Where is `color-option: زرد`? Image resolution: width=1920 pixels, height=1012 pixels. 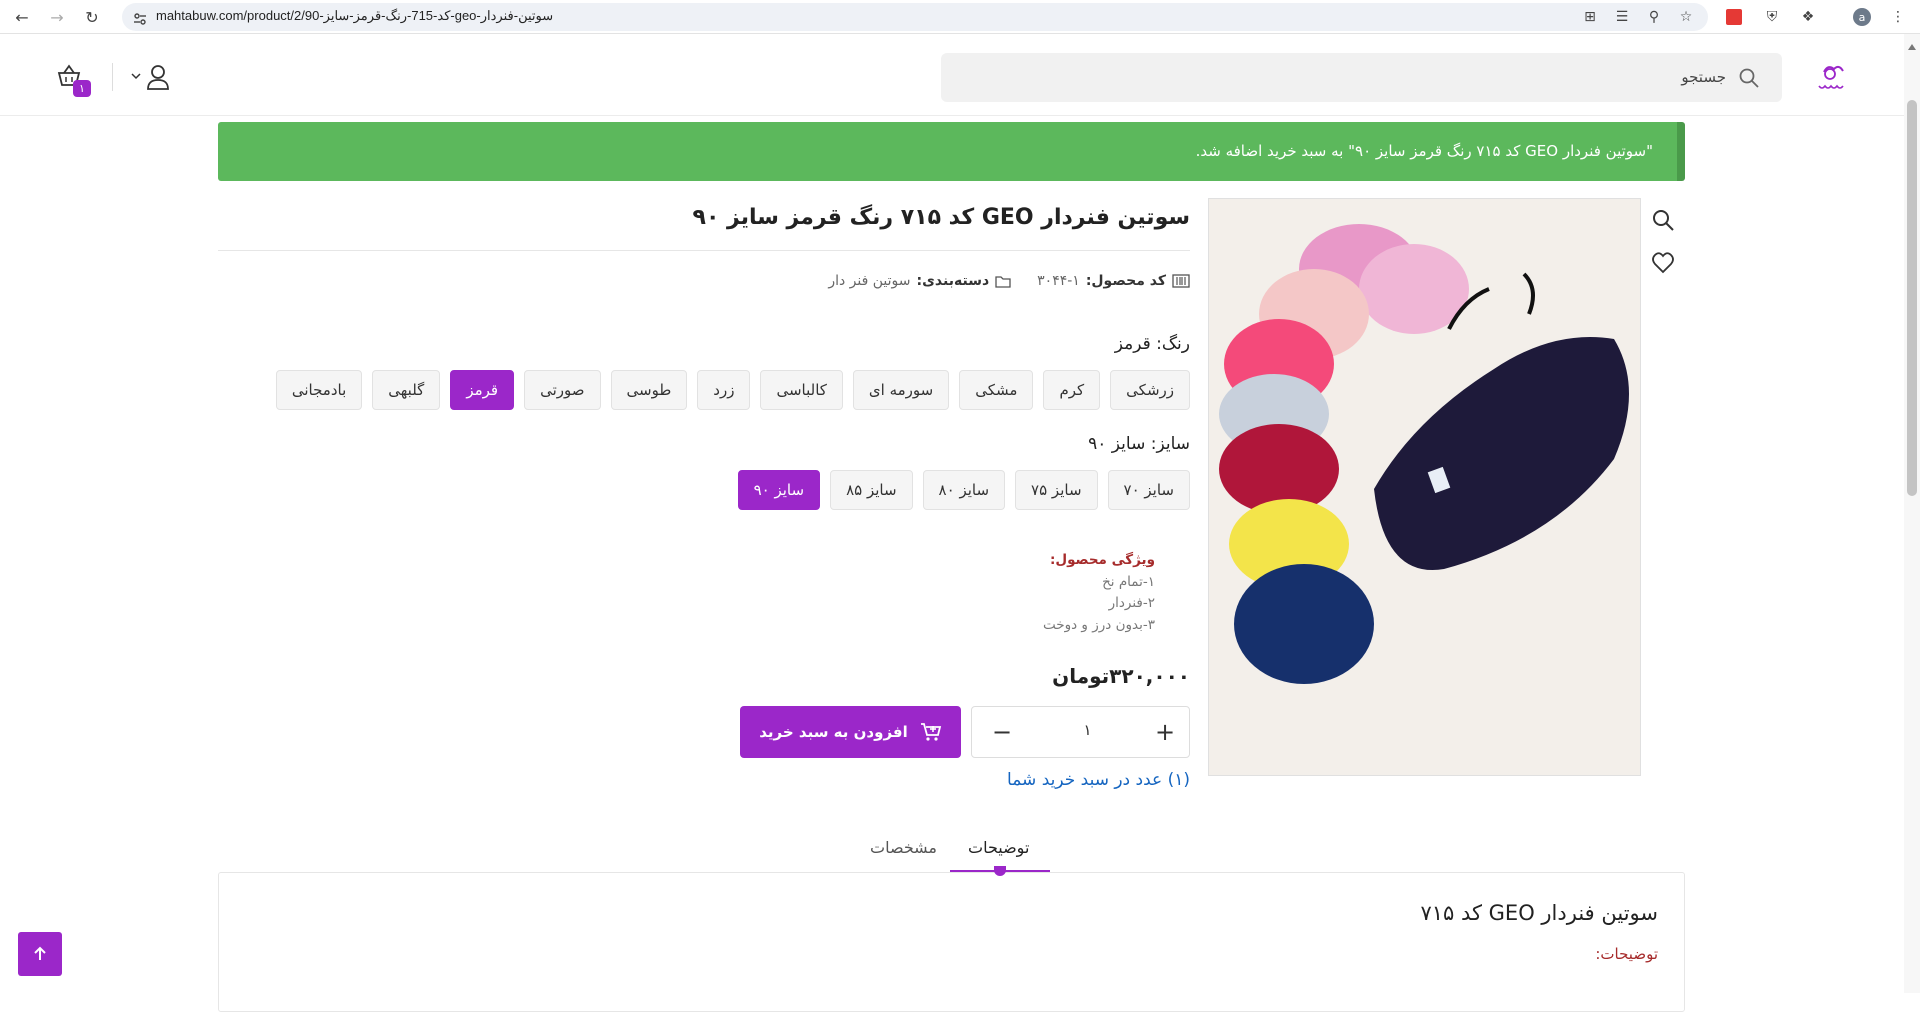 color-option: زرد is located at coordinates (724, 390).